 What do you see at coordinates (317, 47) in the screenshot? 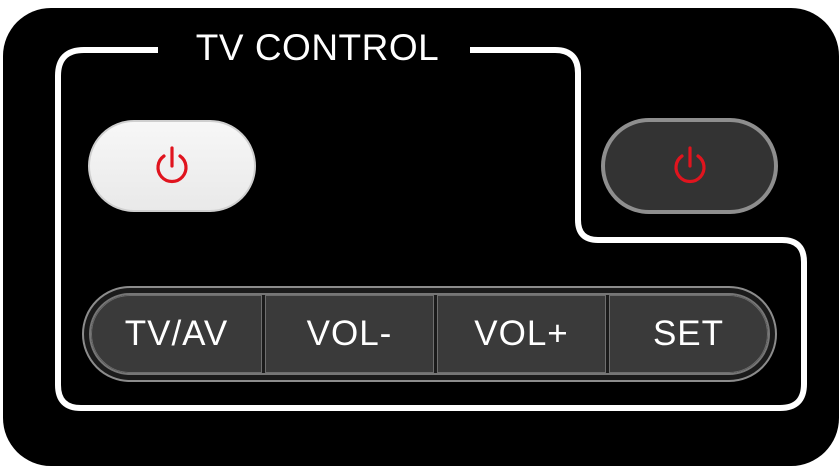
I see `group-title: TV CONTROL` at bounding box center [317, 47].